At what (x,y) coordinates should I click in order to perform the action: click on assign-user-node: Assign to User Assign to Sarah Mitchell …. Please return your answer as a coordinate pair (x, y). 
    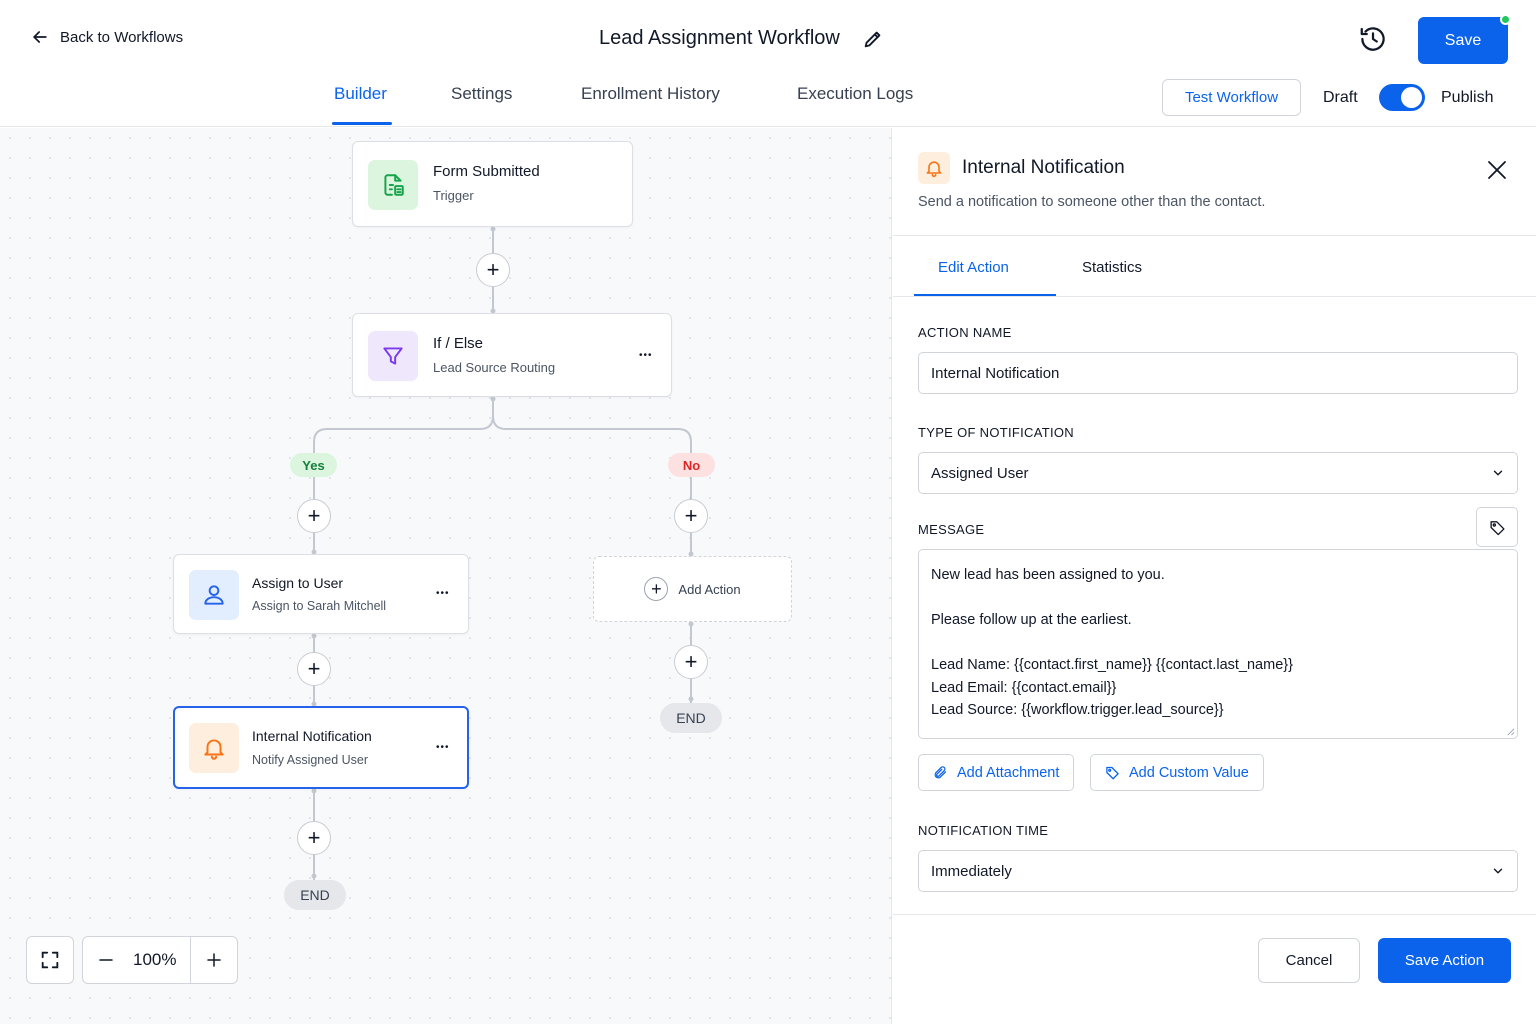
    Looking at the image, I should click on (321, 594).